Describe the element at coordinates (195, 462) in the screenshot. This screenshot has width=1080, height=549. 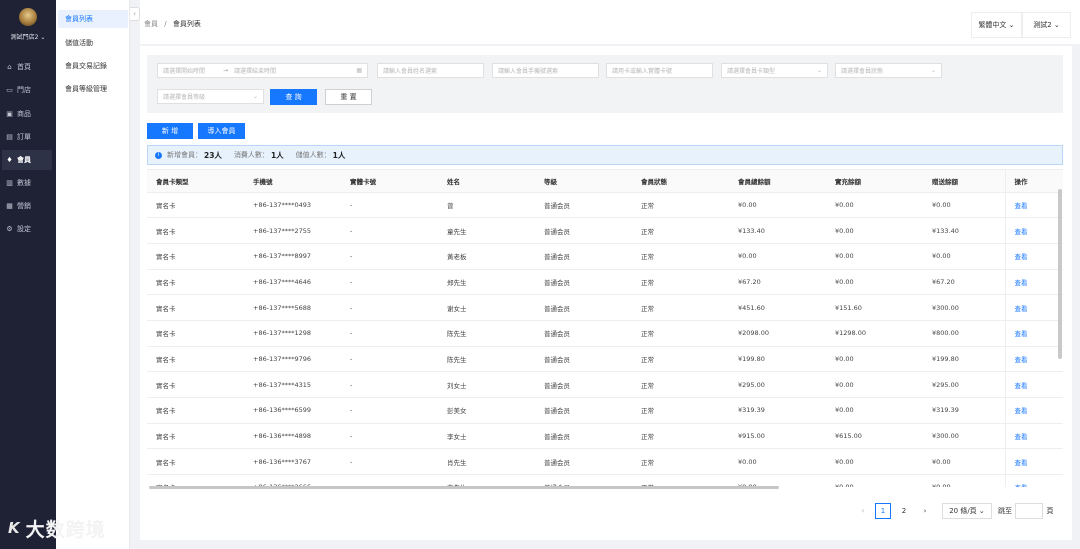
I see `table-cell: 實名卡` at that location.